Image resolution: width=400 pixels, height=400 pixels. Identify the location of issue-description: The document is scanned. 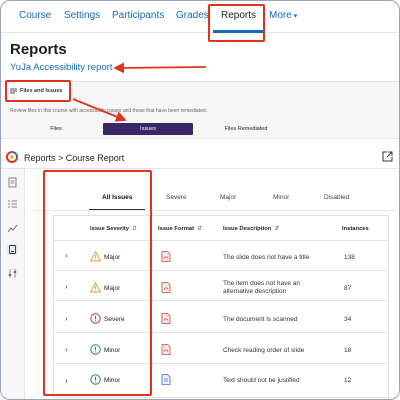
(260, 319).